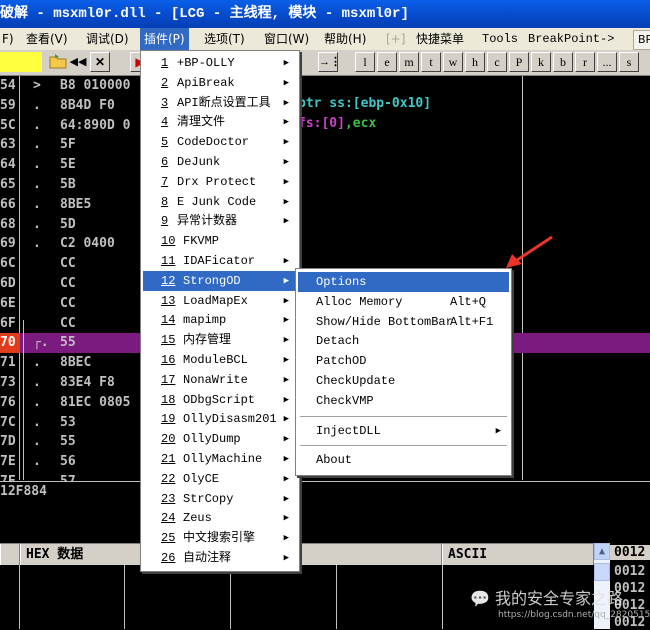 Image resolution: width=650 pixels, height=630 pixels. Describe the element at coordinates (168, 399) in the screenshot. I see `menu-item-number: 18` at that location.